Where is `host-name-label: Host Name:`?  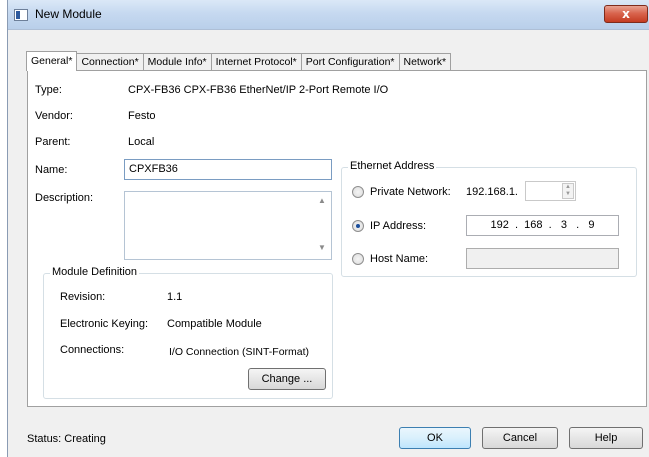 host-name-label: Host Name: is located at coordinates (399, 259).